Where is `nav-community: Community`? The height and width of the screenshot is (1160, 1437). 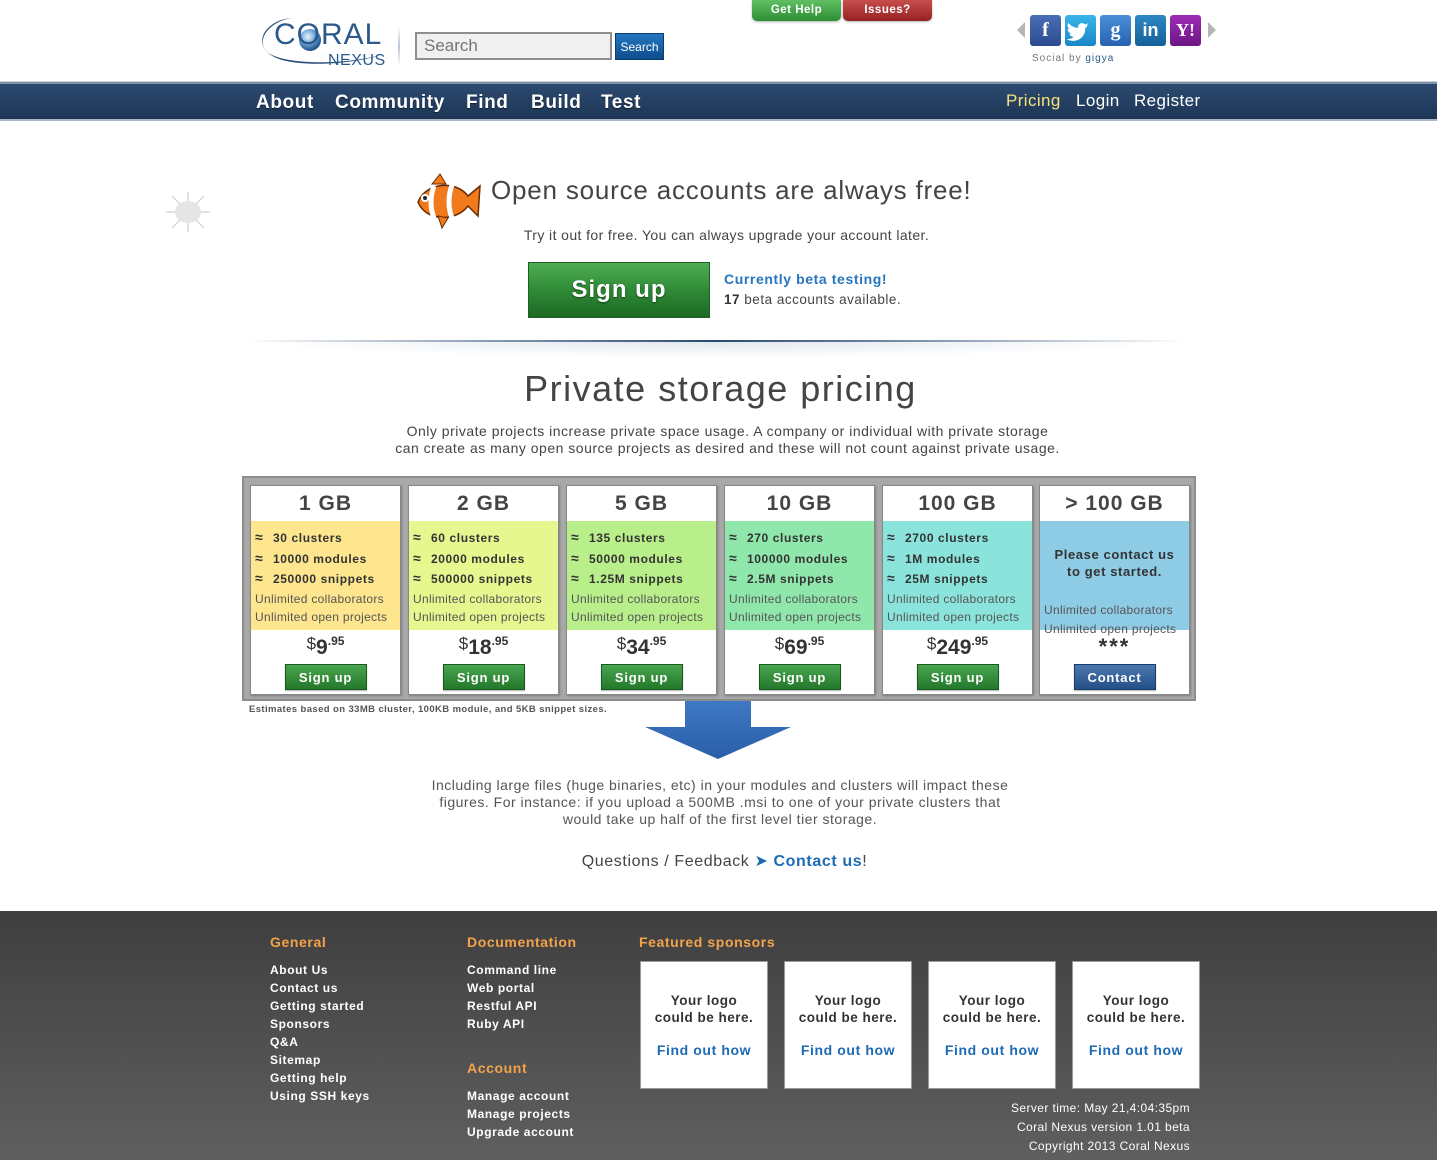
nav-community: Community is located at coordinates (390, 103).